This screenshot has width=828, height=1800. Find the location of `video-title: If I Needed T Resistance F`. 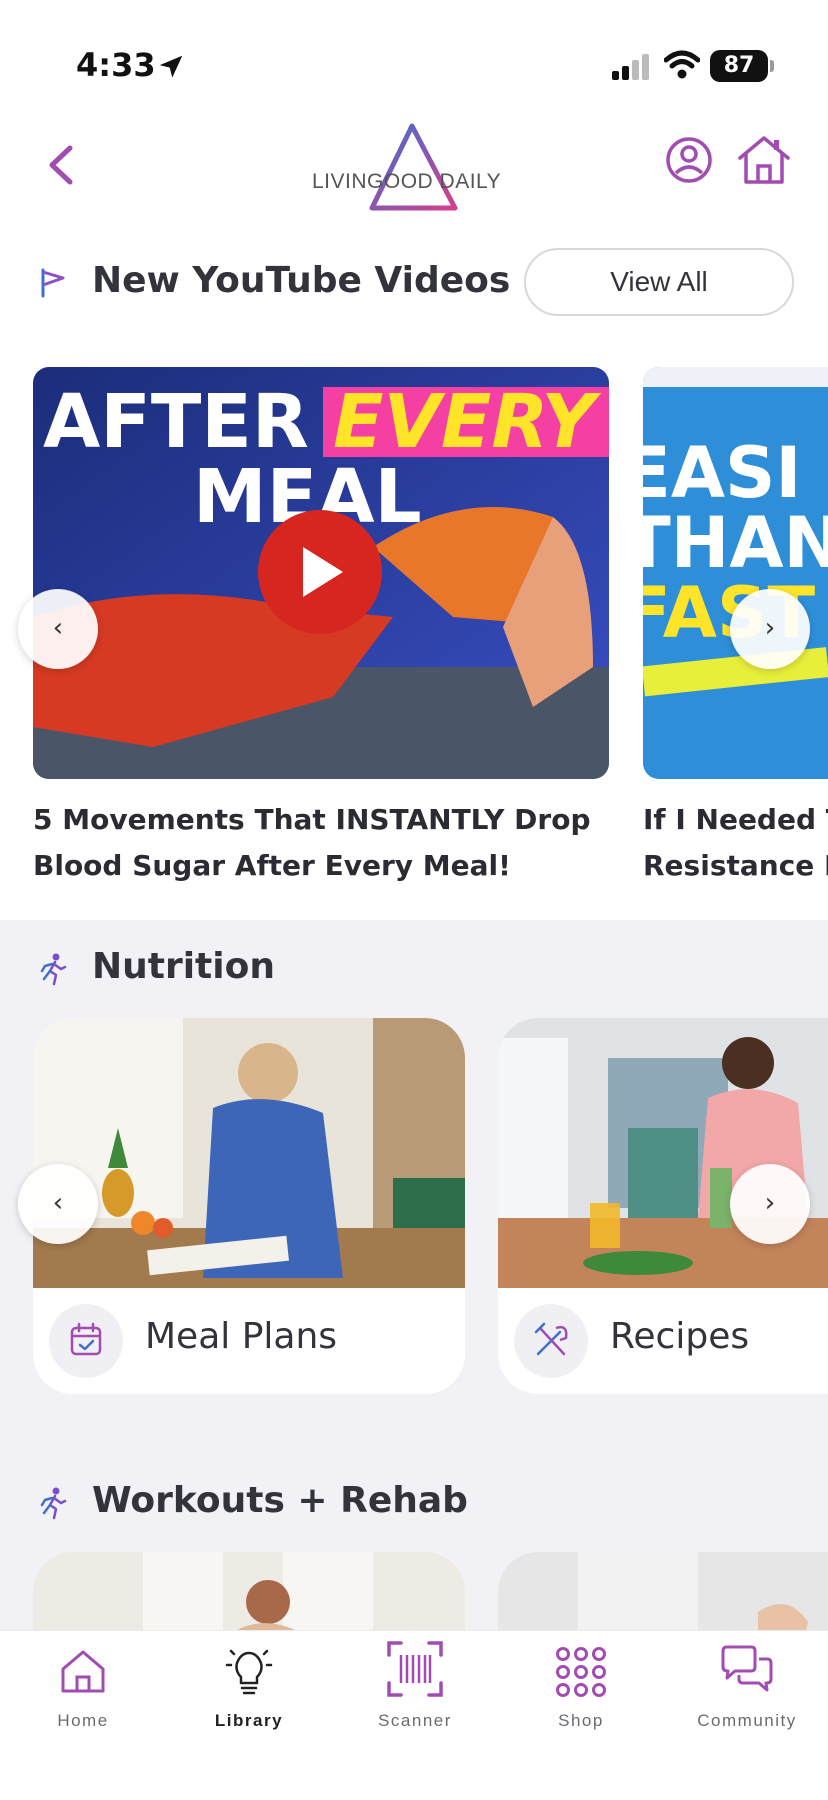

video-title: If I Needed T Resistance F is located at coordinates (735, 843).